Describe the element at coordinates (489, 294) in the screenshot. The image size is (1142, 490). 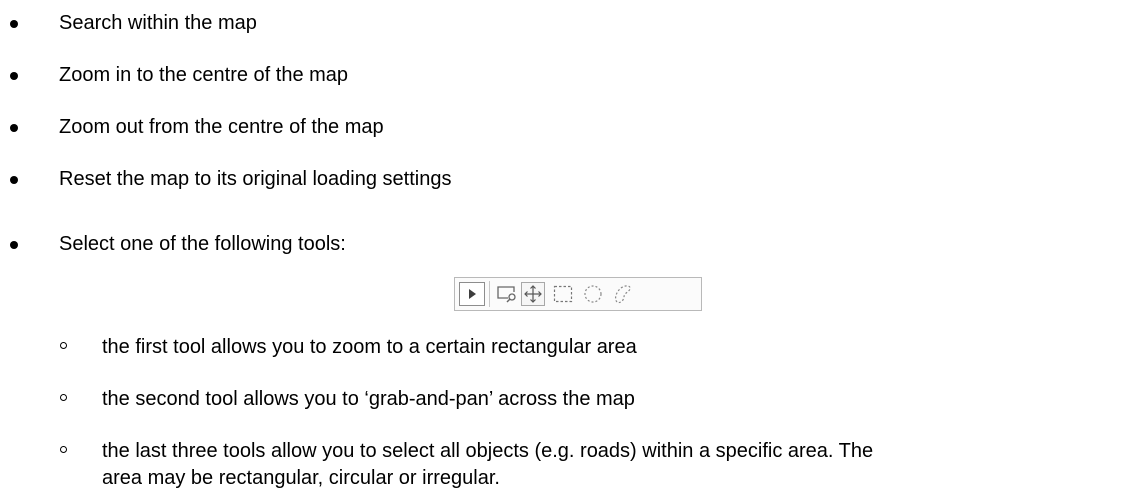
I see `toolbar-separator` at that location.